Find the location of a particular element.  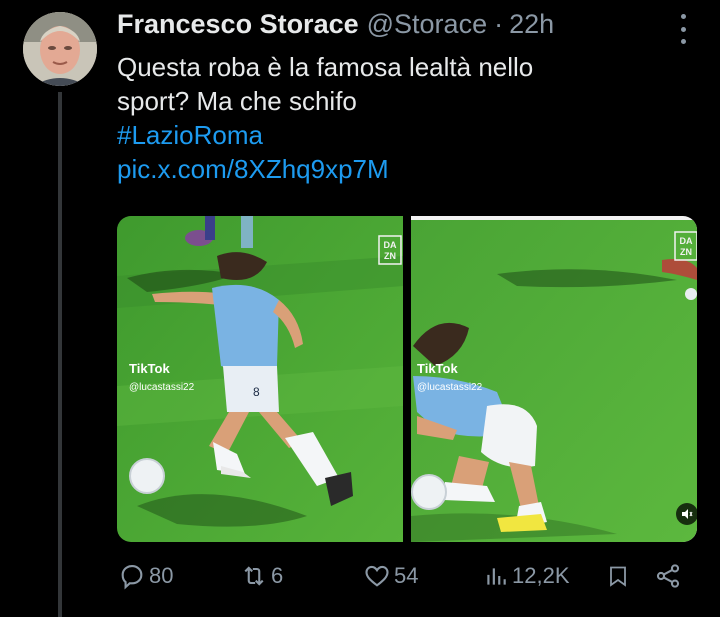

tweet-header: Francesco Storace @Storace · 22h is located at coordinates (335, 24).